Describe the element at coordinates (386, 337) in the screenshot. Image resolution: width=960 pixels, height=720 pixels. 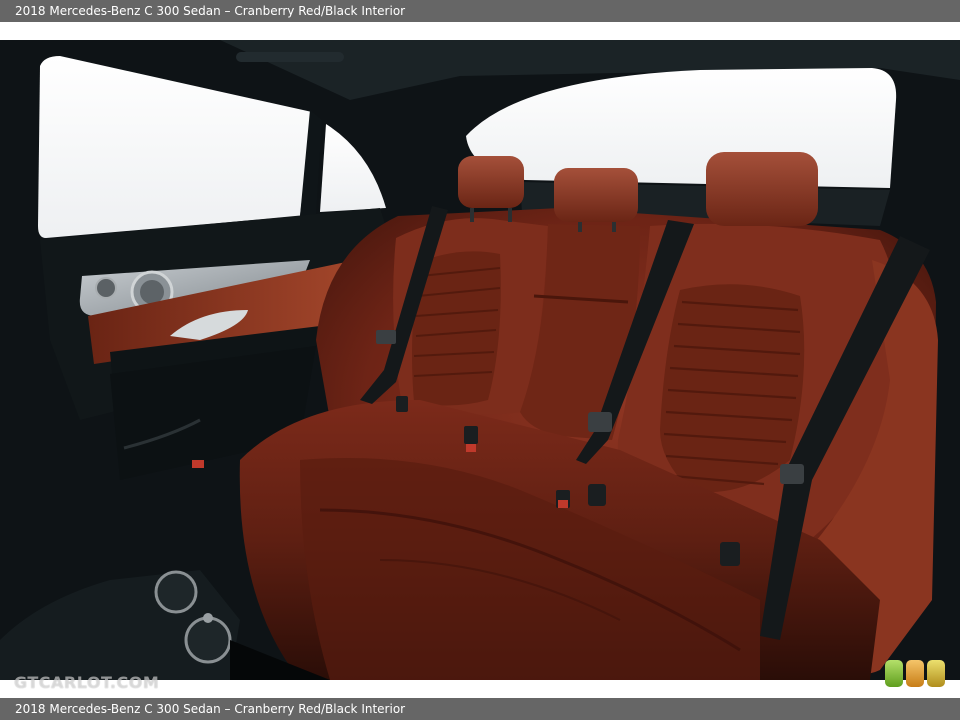
I see `left-belt-buckle` at that location.